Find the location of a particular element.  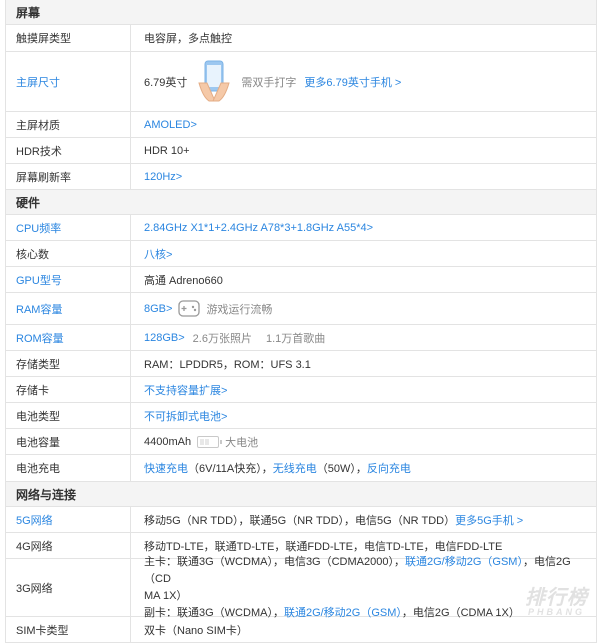

section-header-network: 网络与连接 is located at coordinates (301, 494).